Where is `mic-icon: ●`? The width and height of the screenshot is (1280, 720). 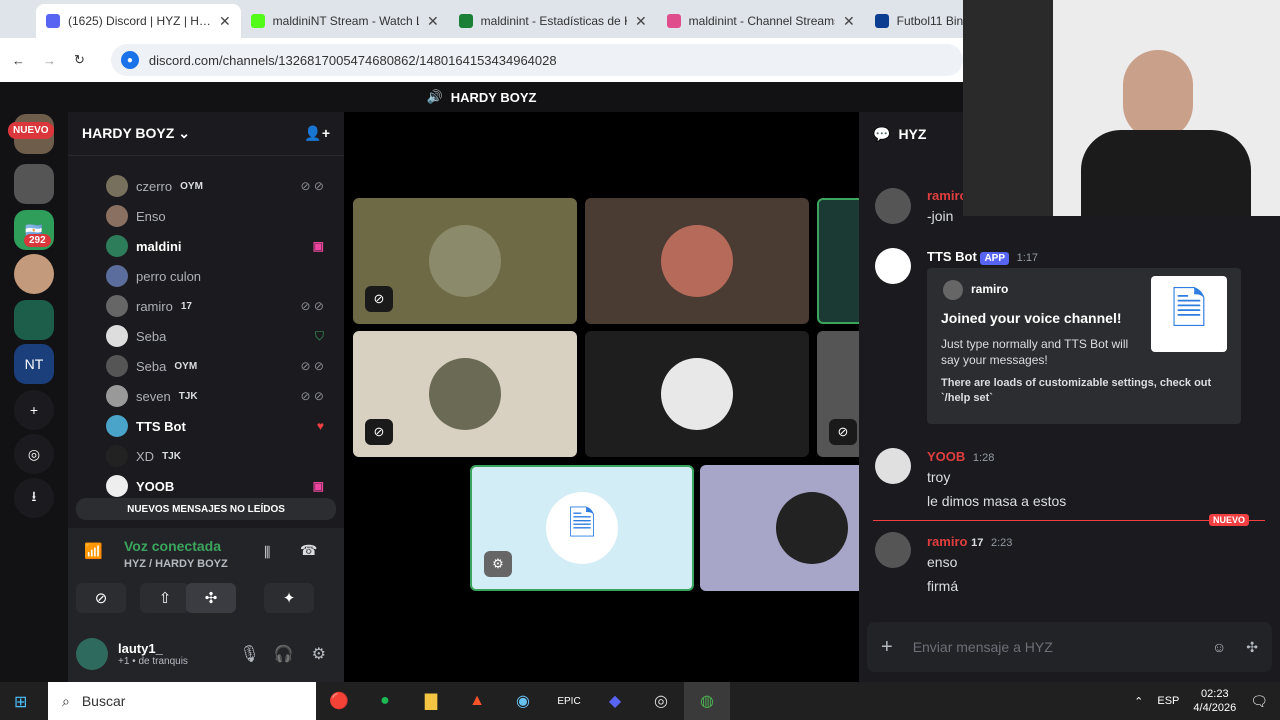 mic-icon: ● is located at coordinates (129, 60).